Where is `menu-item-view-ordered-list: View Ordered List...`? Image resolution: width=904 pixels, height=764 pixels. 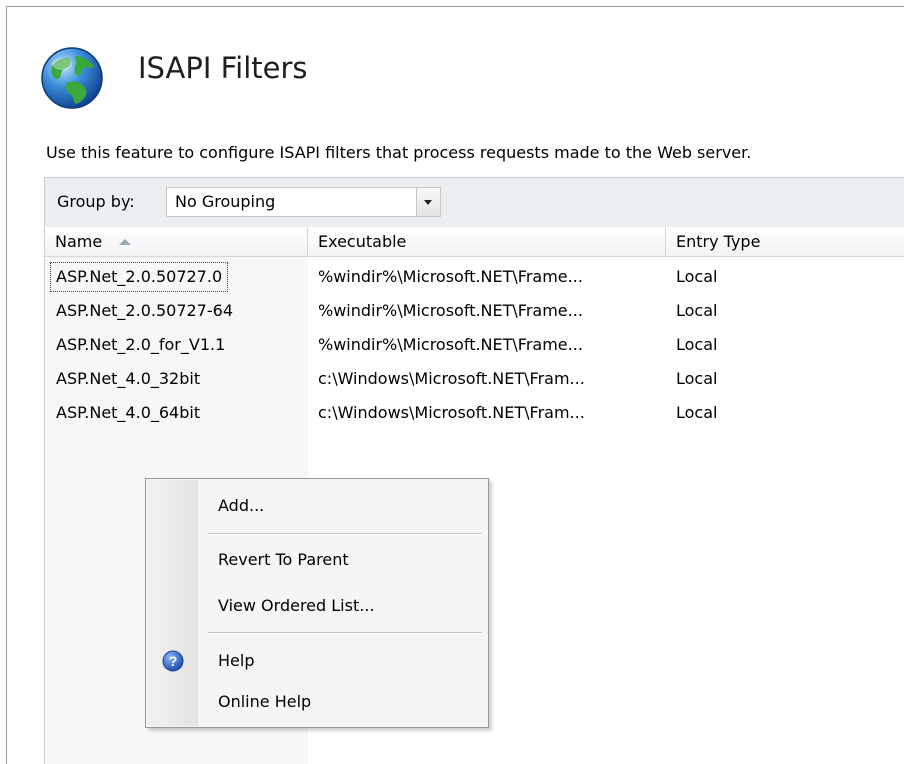 menu-item-view-ordered-list: View Ordered List... is located at coordinates (317, 606).